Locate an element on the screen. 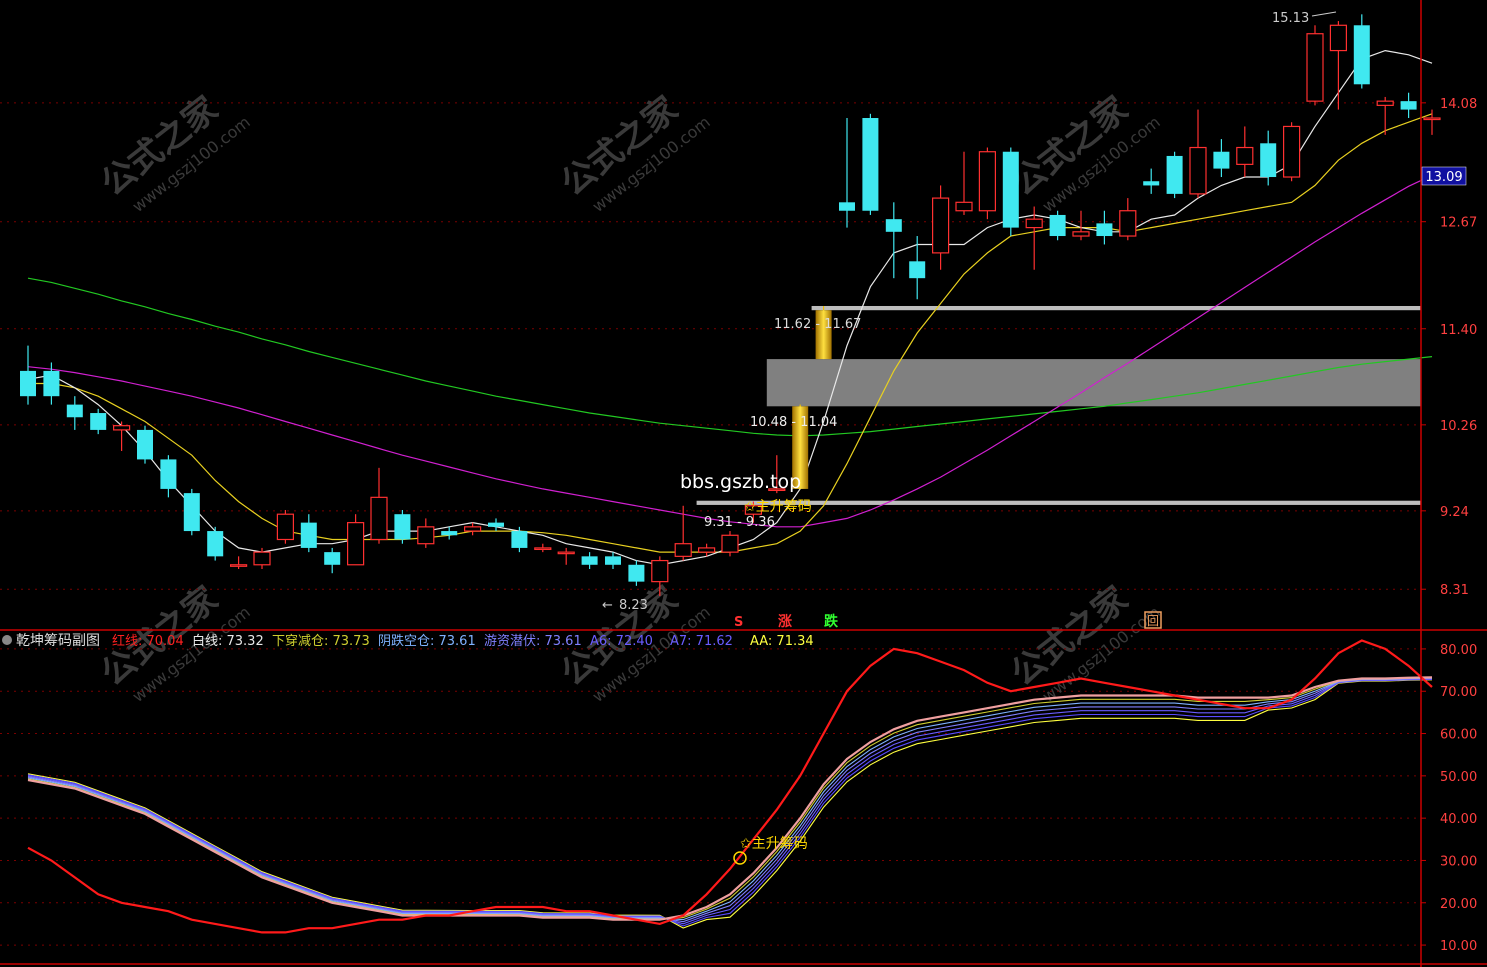  badge-up: 涨 is located at coordinates (785, 622).